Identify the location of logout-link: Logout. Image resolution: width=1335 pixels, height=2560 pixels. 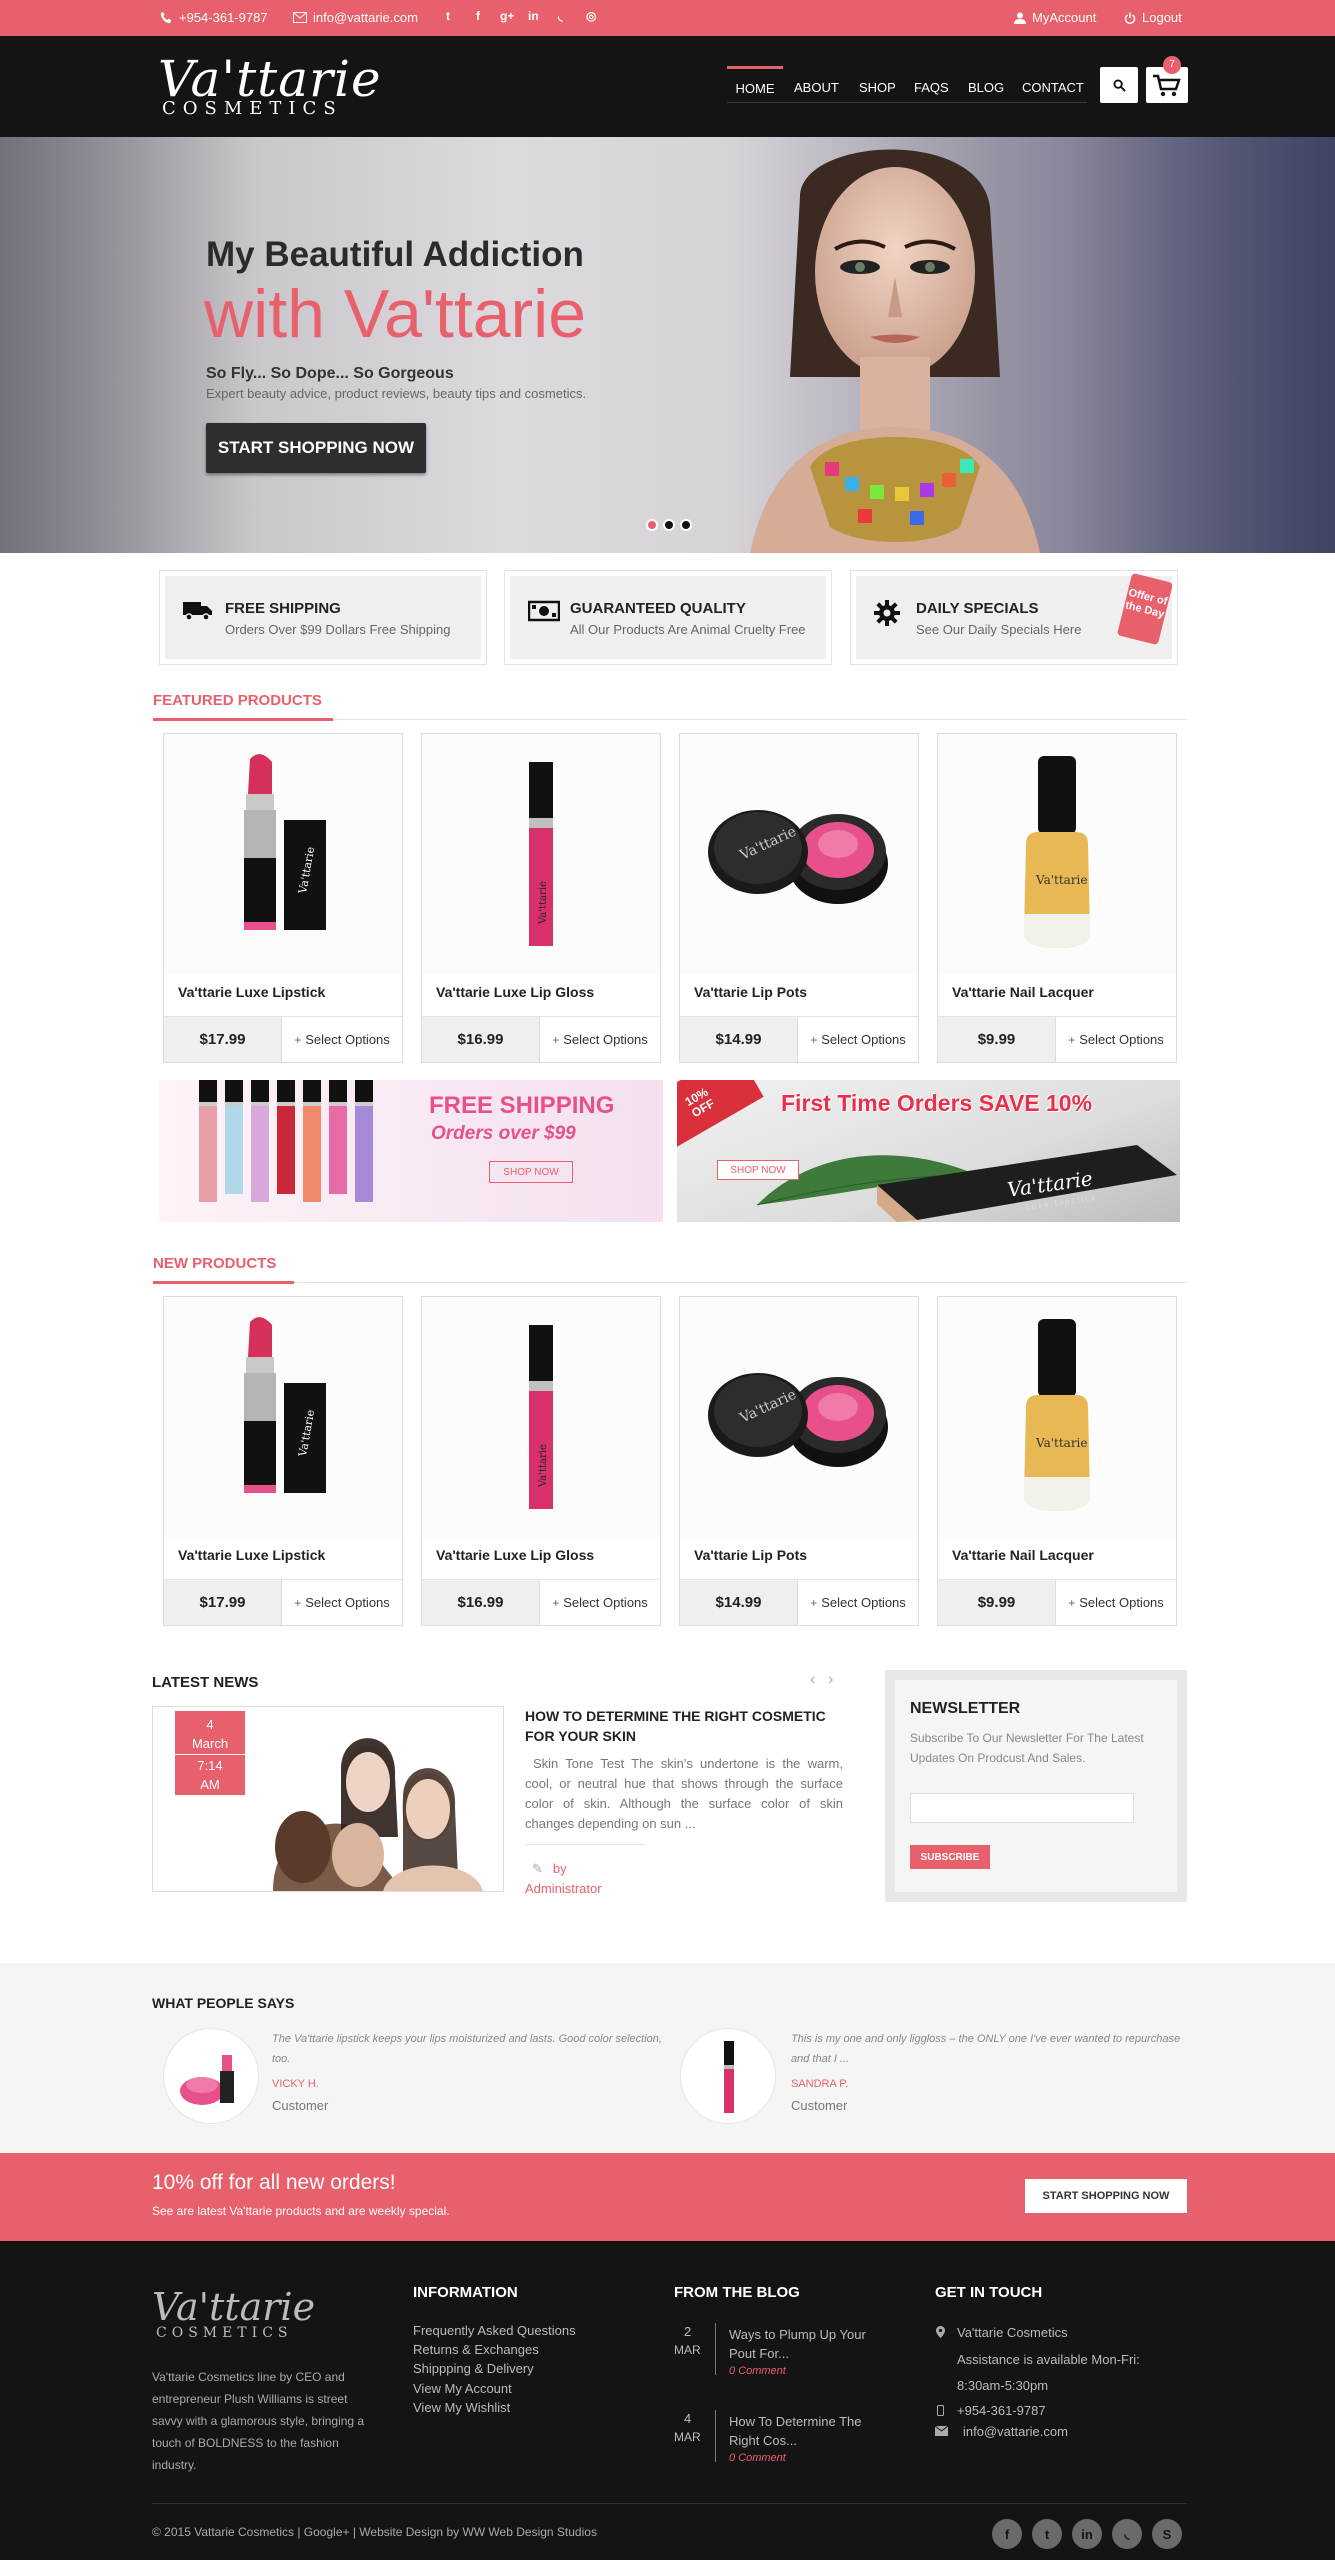
(1153, 17).